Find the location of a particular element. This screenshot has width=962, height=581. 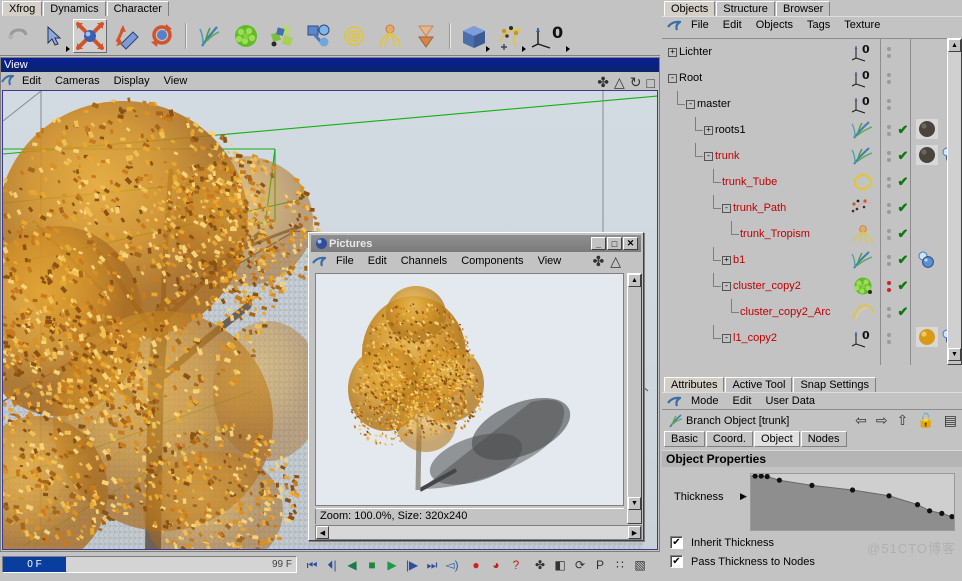

frame-slider: 0 F 99 F is located at coordinates (149, 564).